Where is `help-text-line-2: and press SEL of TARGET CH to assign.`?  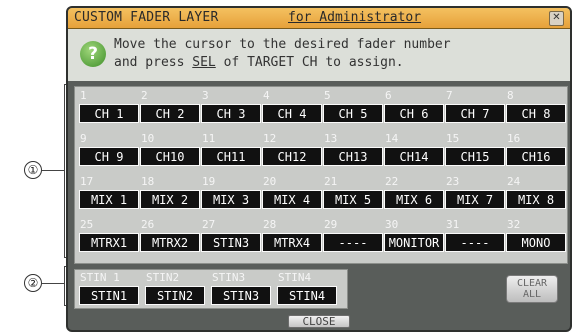 help-text-line-2: and press SEL of TARGET CH to assign. is located at coordinates (259, 62).